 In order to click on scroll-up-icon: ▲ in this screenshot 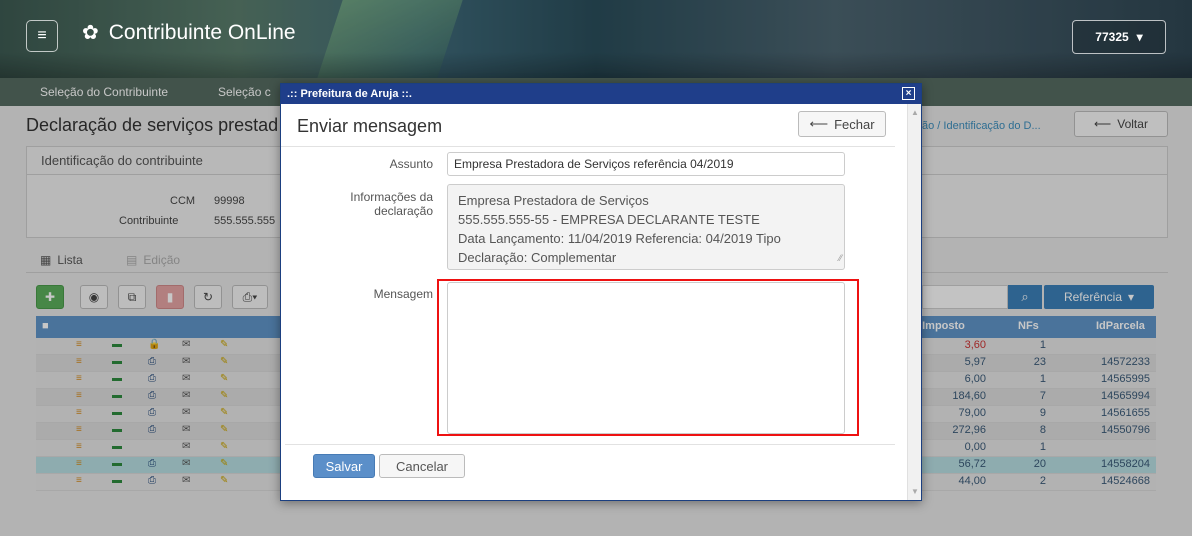, I will do `click(915, 112)`.